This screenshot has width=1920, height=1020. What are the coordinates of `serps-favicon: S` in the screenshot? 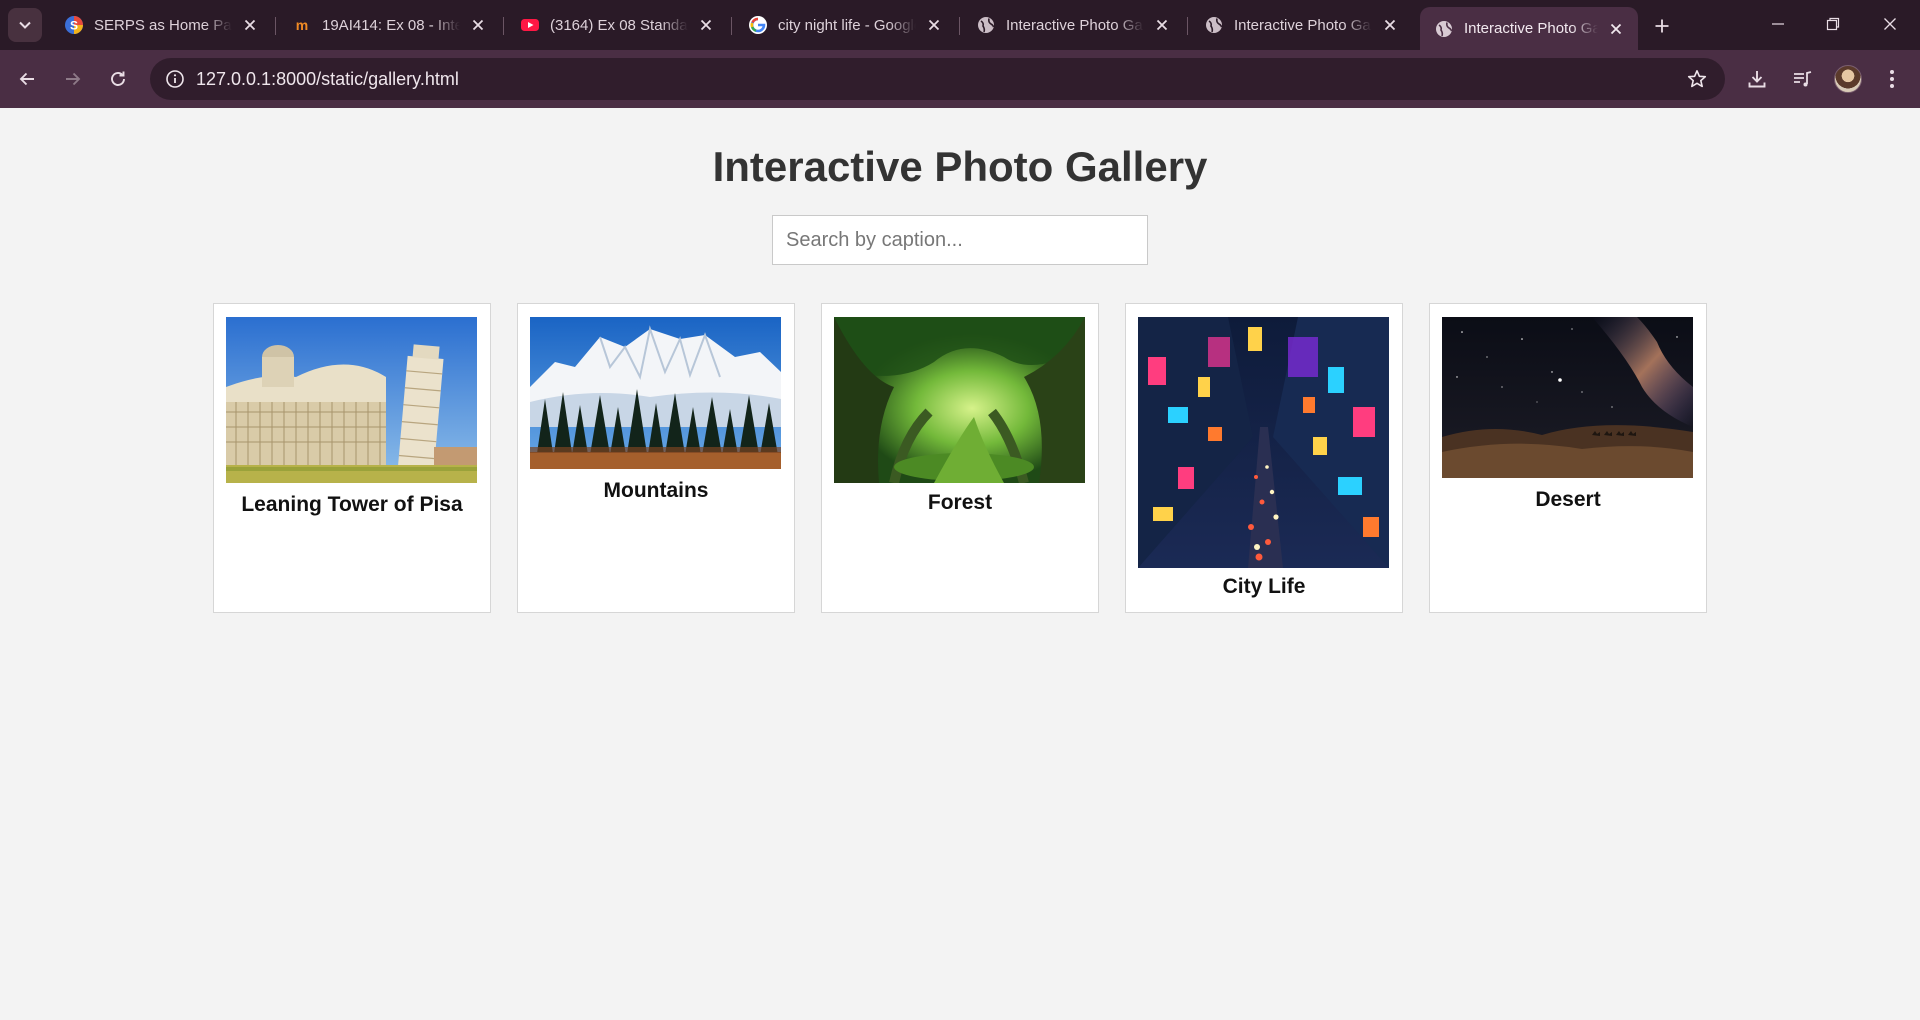 It's located at (74, 25).